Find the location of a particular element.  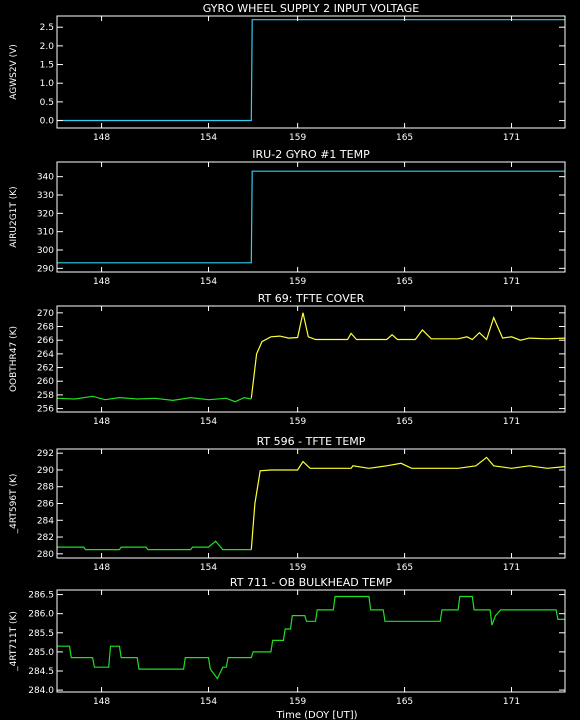

y-tick-label-2-1: 290 is located at coordinates (45, 269).